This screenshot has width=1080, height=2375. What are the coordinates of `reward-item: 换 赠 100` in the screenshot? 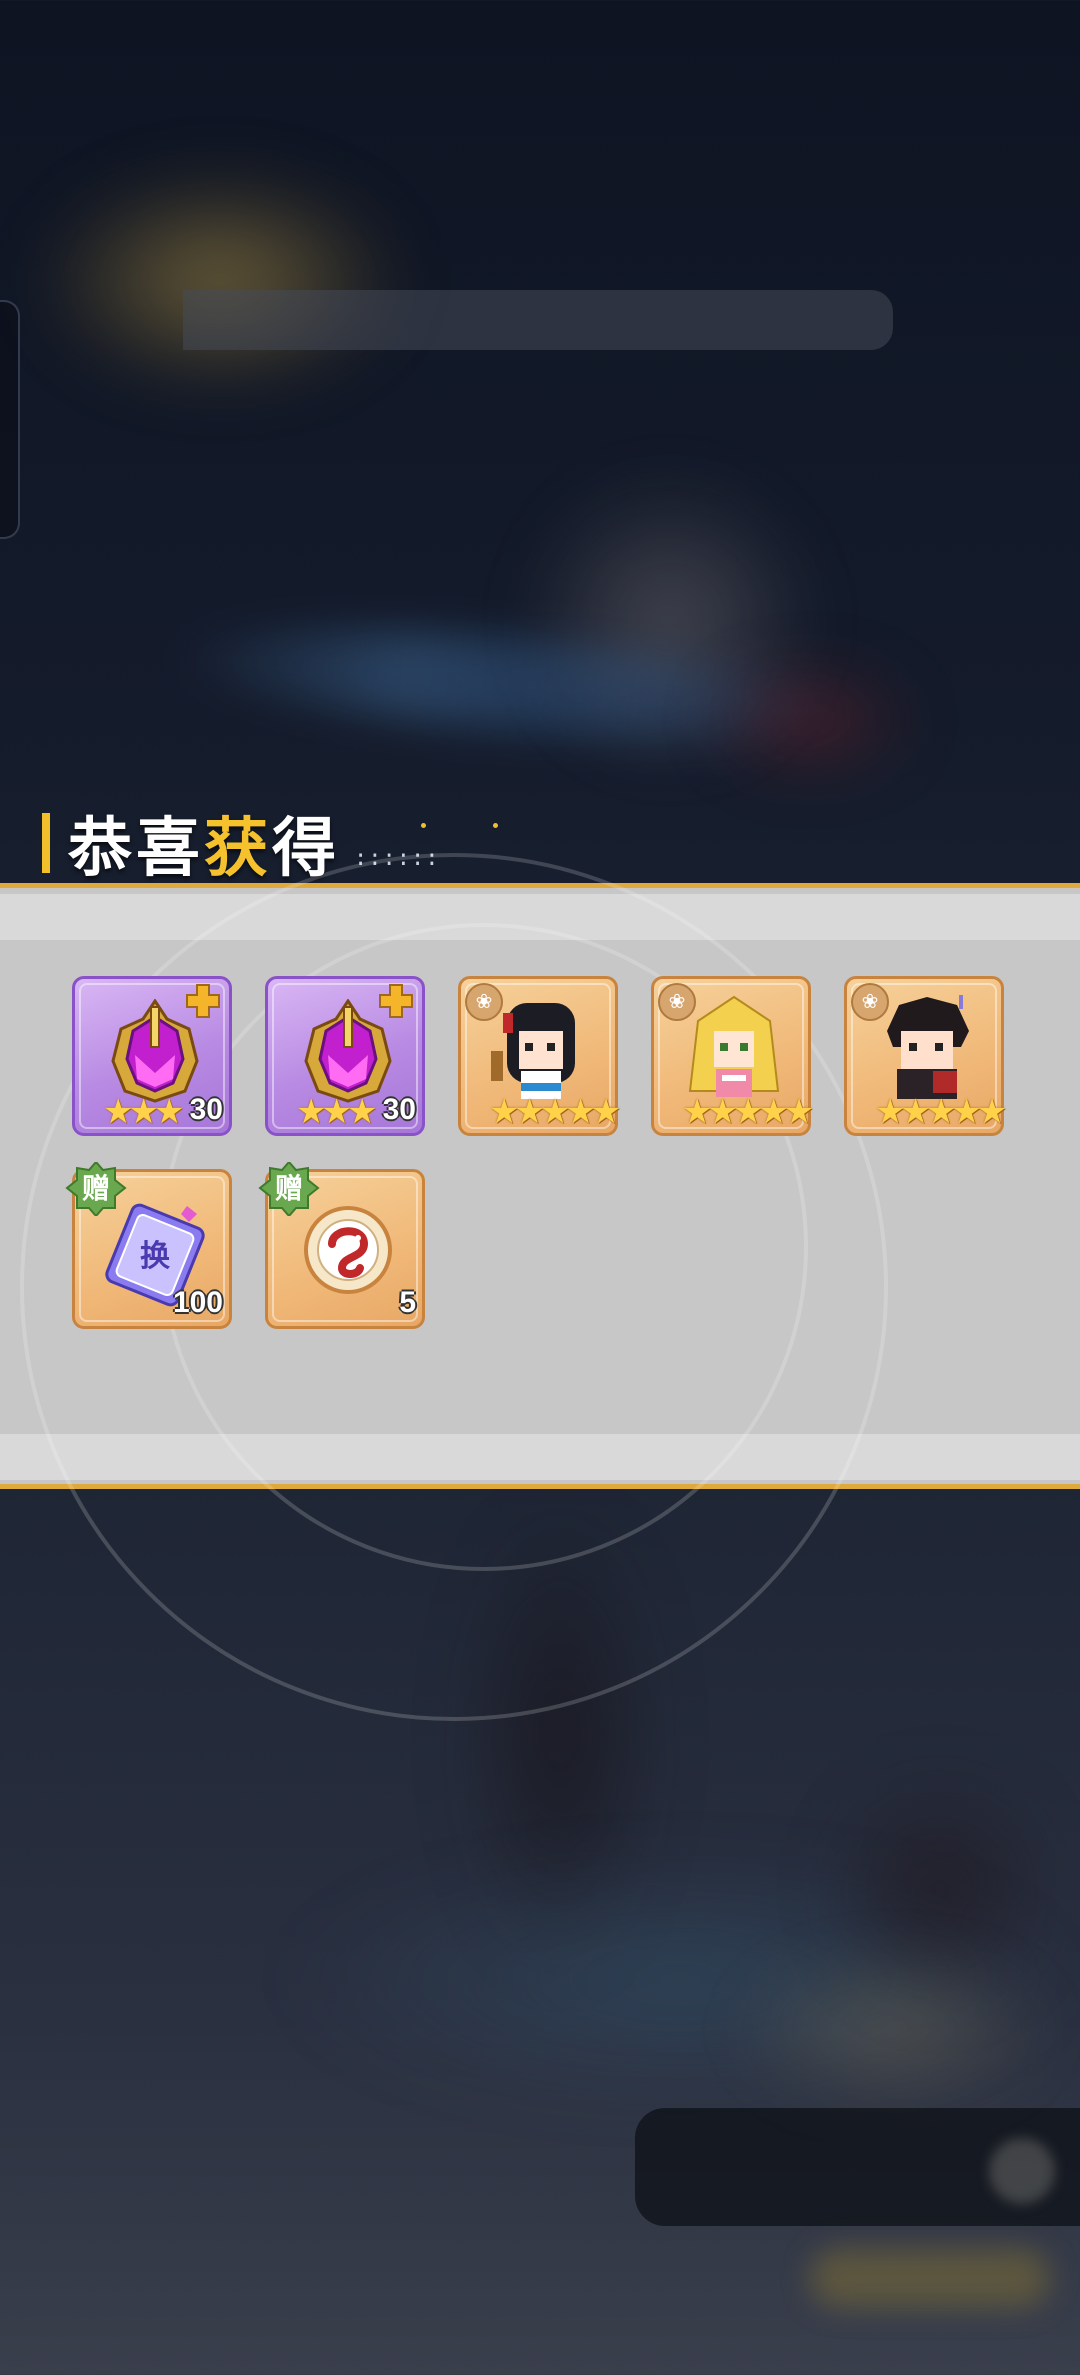 It's located at (148, 1244).